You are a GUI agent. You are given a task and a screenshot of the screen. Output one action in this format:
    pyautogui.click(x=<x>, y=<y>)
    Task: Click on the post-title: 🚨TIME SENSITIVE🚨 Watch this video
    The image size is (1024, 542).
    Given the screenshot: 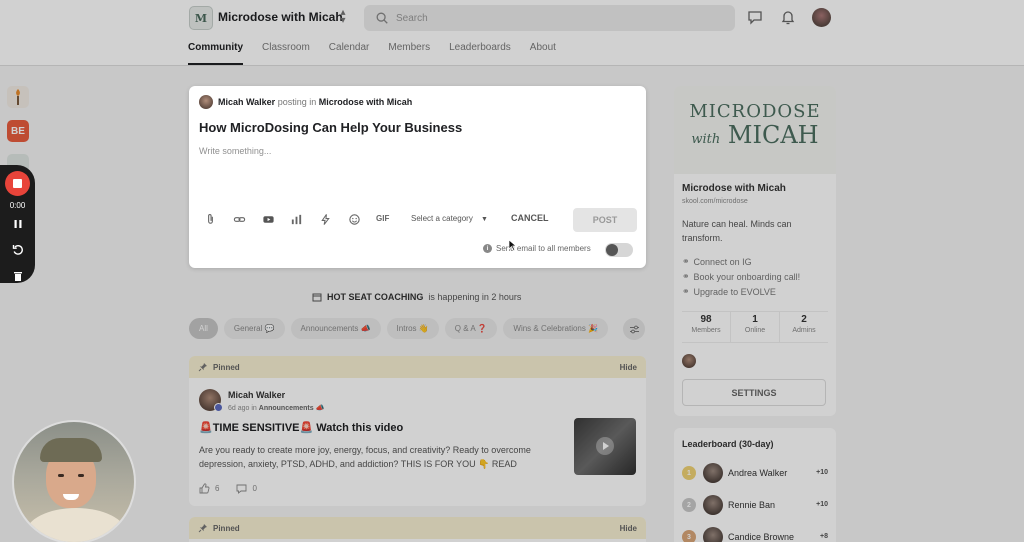 What is the action you would take?
    pyautogui.click(x=301, y=427)
    